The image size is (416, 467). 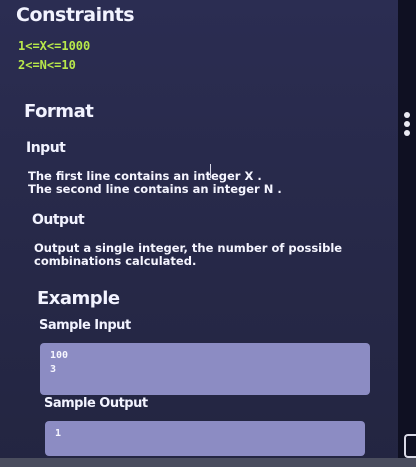 What do you see at coordinates (96, 403) in the screenshot?
I see `sample-output-label: Sample Output` at bounding box center [96, 403].